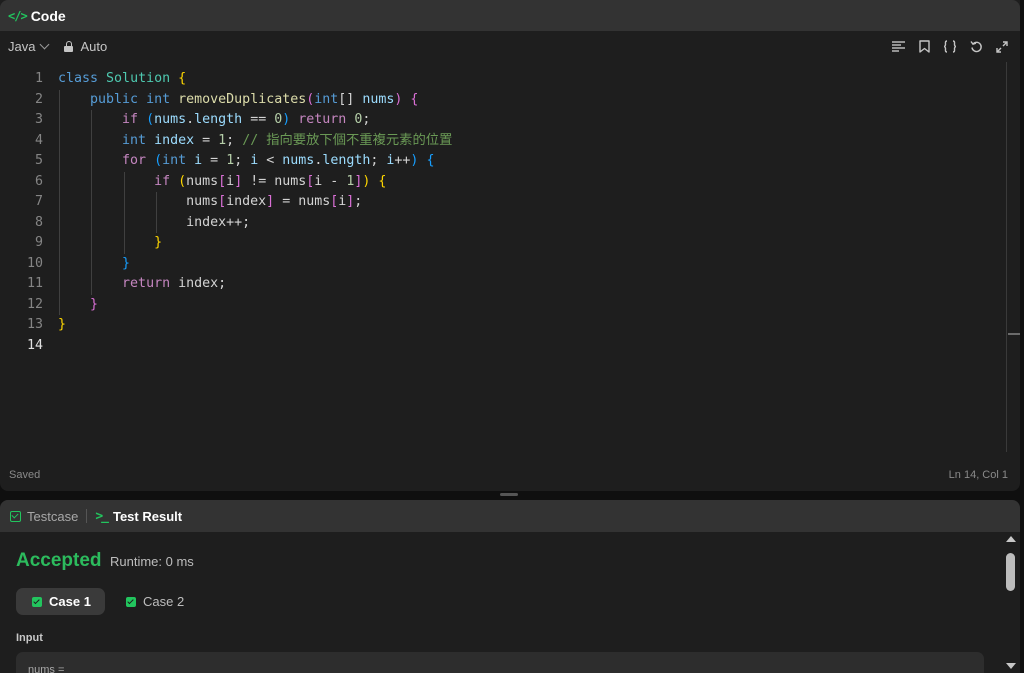  I want to click on code-line: 8 index++;, so click(500, 223).